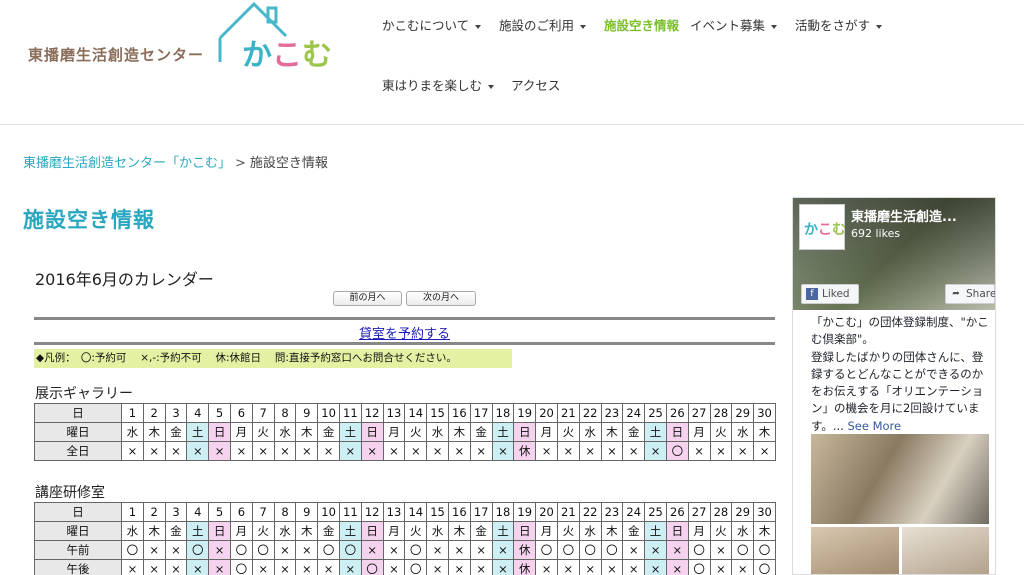 The height and width of the screenshot is (575, 1024). I want to click on facebook-share-button: ➦ Share, so click(970, 294).